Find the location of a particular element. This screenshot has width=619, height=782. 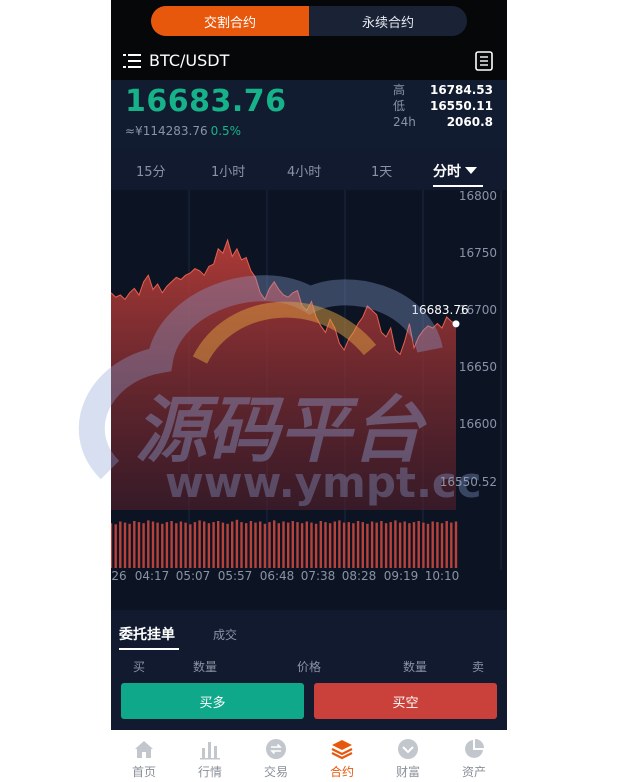

y-tick-label: 16750 is located at coordinates (478, 253).